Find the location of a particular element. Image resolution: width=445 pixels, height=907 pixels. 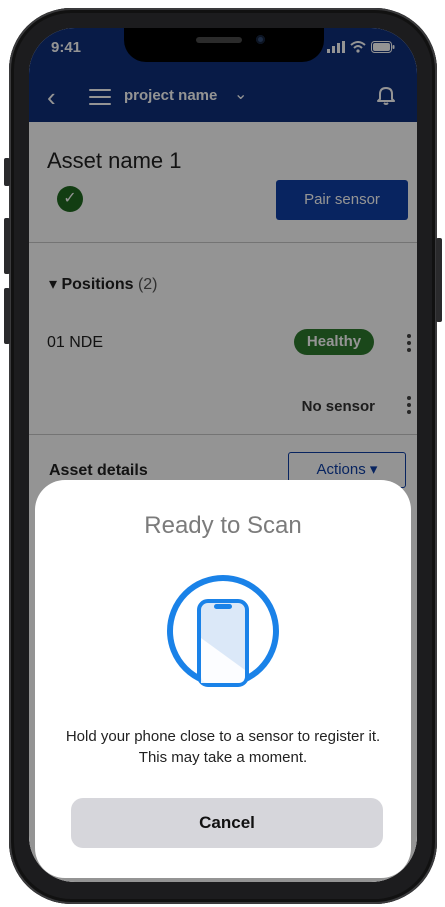

mute-switch is located at coordinates (7, 172).